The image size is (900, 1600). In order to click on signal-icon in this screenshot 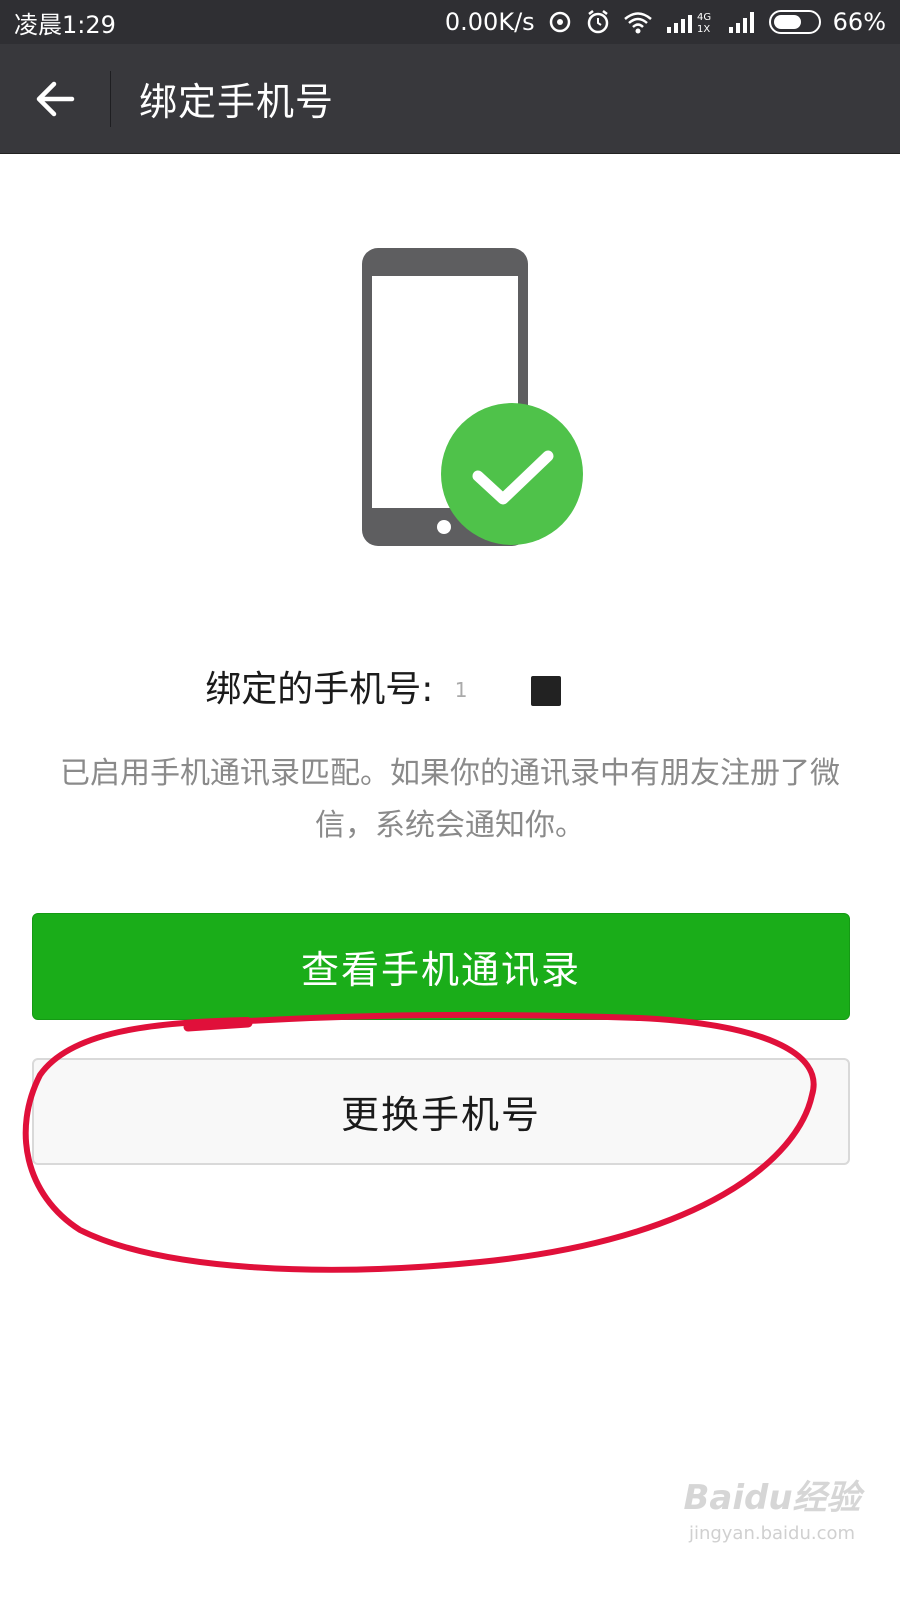, I will do `click(742, 22)`.